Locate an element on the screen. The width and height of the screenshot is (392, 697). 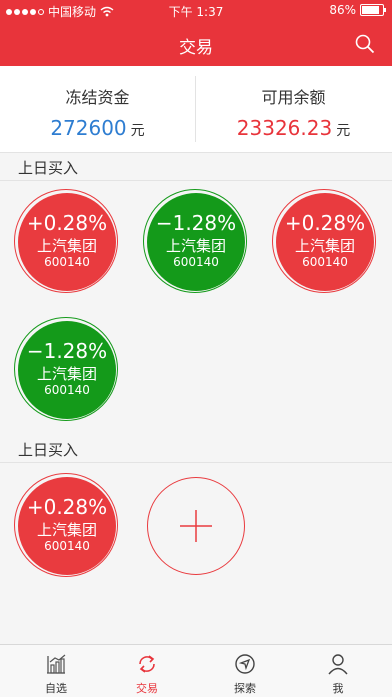
page-title: 交易 is located at coordinates (196, 48).